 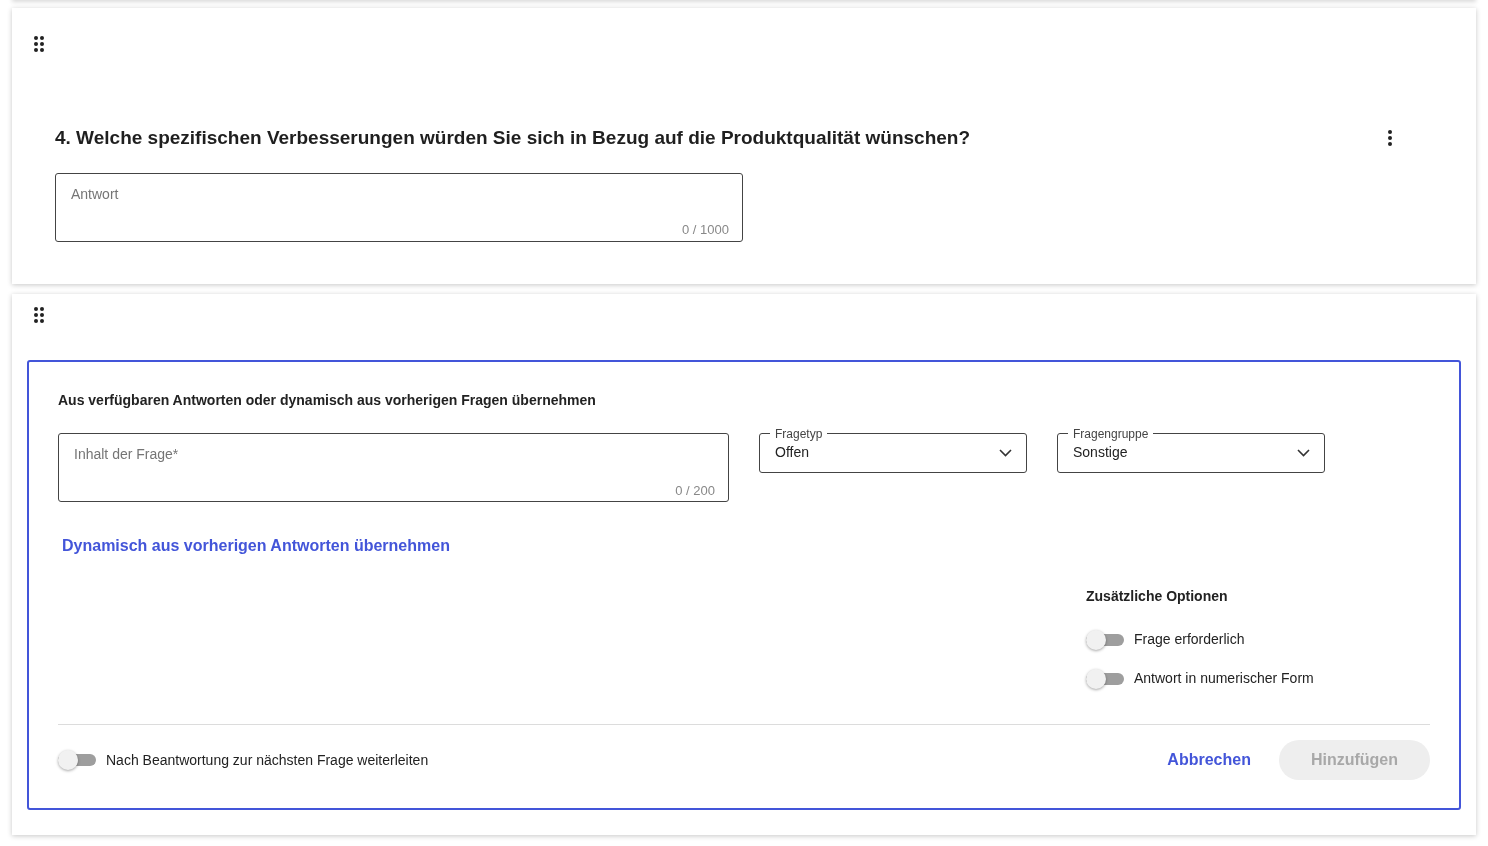 I want to click on more-options-icon, so click(x=1390, y=138).